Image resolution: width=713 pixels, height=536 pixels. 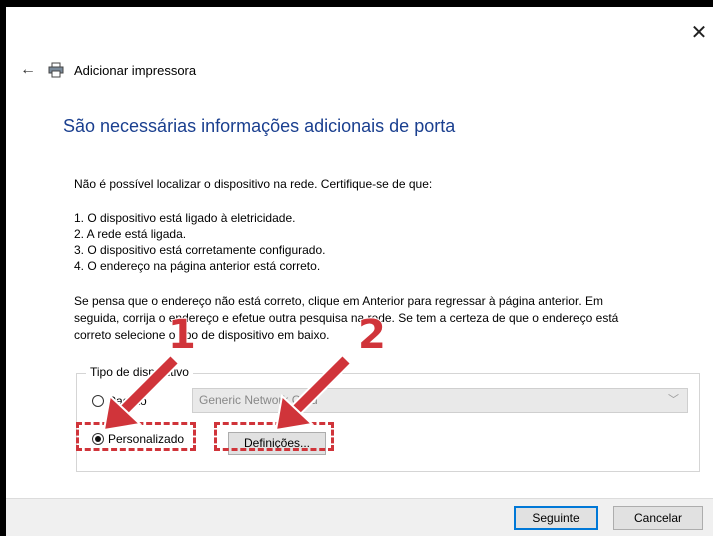 What do you see at coordinates (359, 517) in the screenshot?
I see `footer-bar: Seguinte Cancelar` at bounding box center [359, 517].